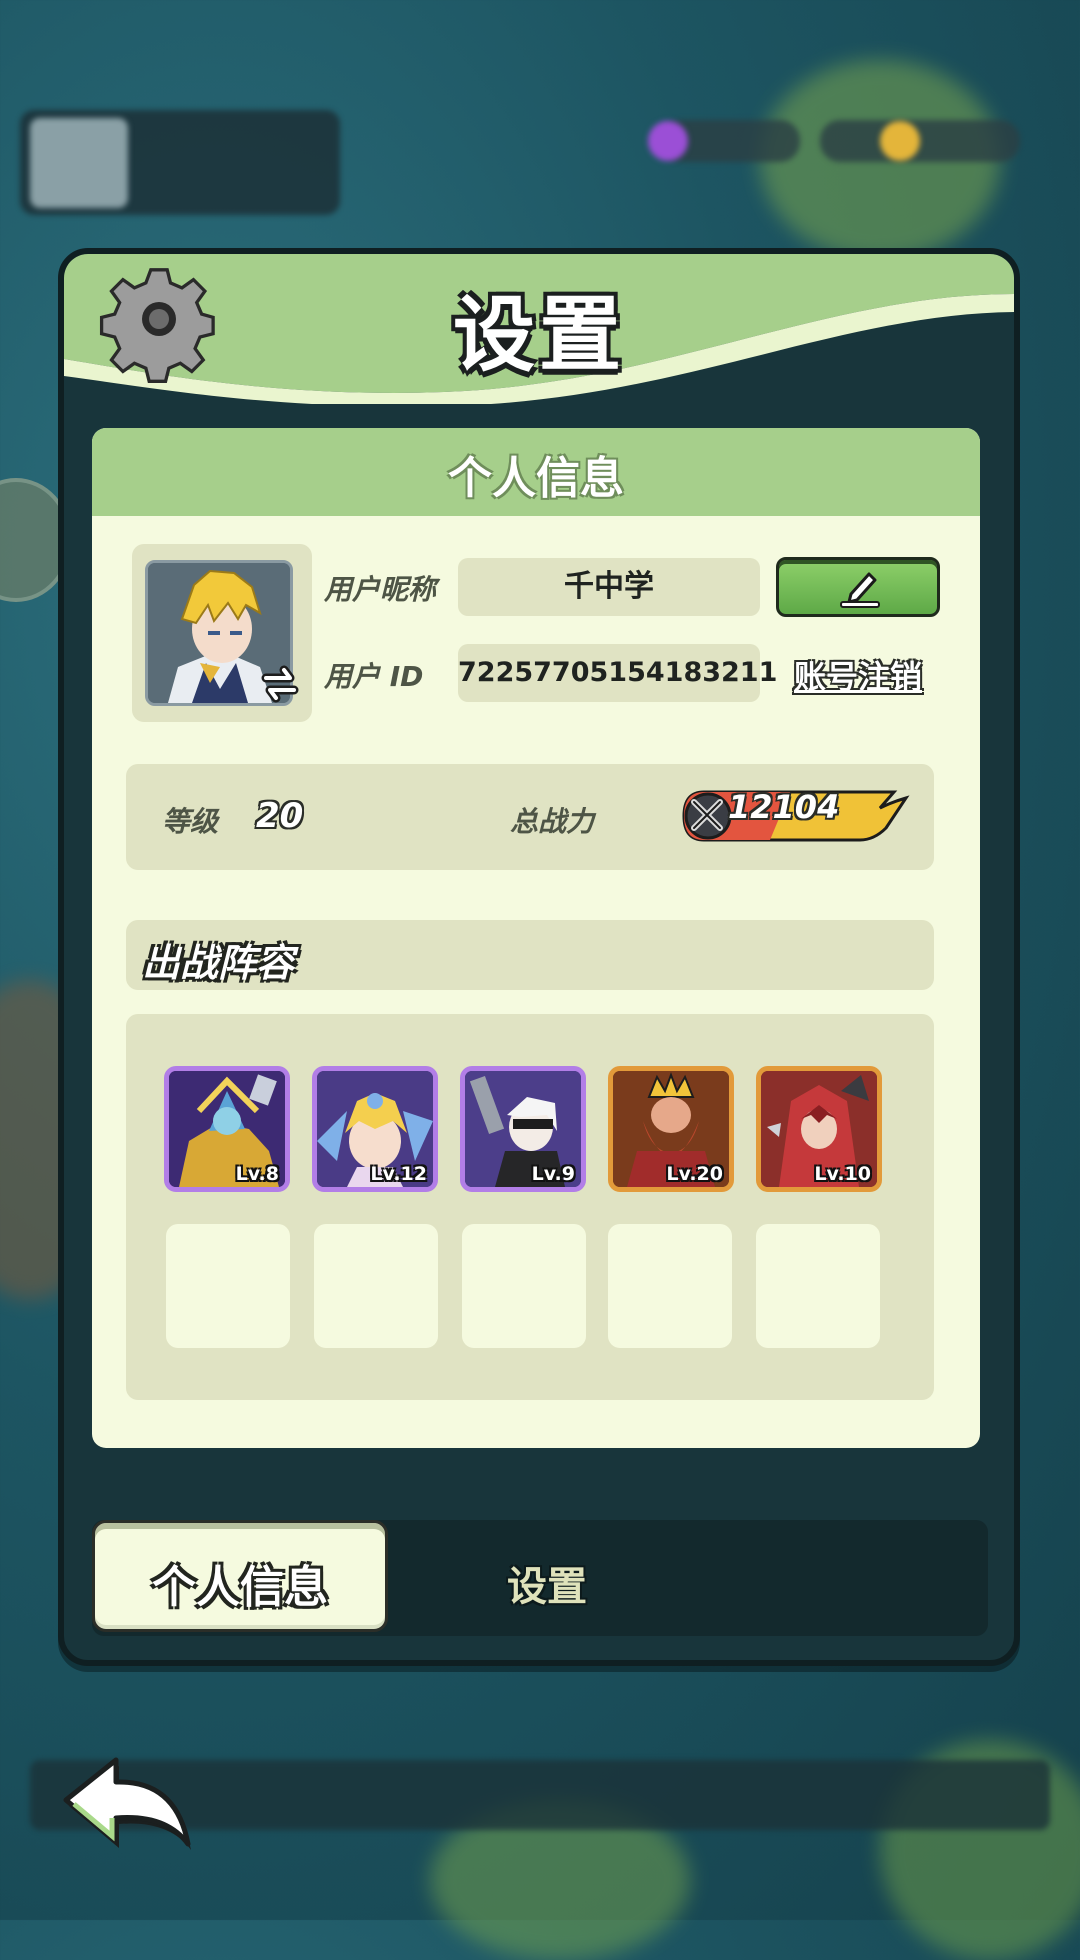  What do you see at coordinates (617, 673) in the screenshot?
I see `user-id-field: 72257705154183211` at bounding box center [617, 673].